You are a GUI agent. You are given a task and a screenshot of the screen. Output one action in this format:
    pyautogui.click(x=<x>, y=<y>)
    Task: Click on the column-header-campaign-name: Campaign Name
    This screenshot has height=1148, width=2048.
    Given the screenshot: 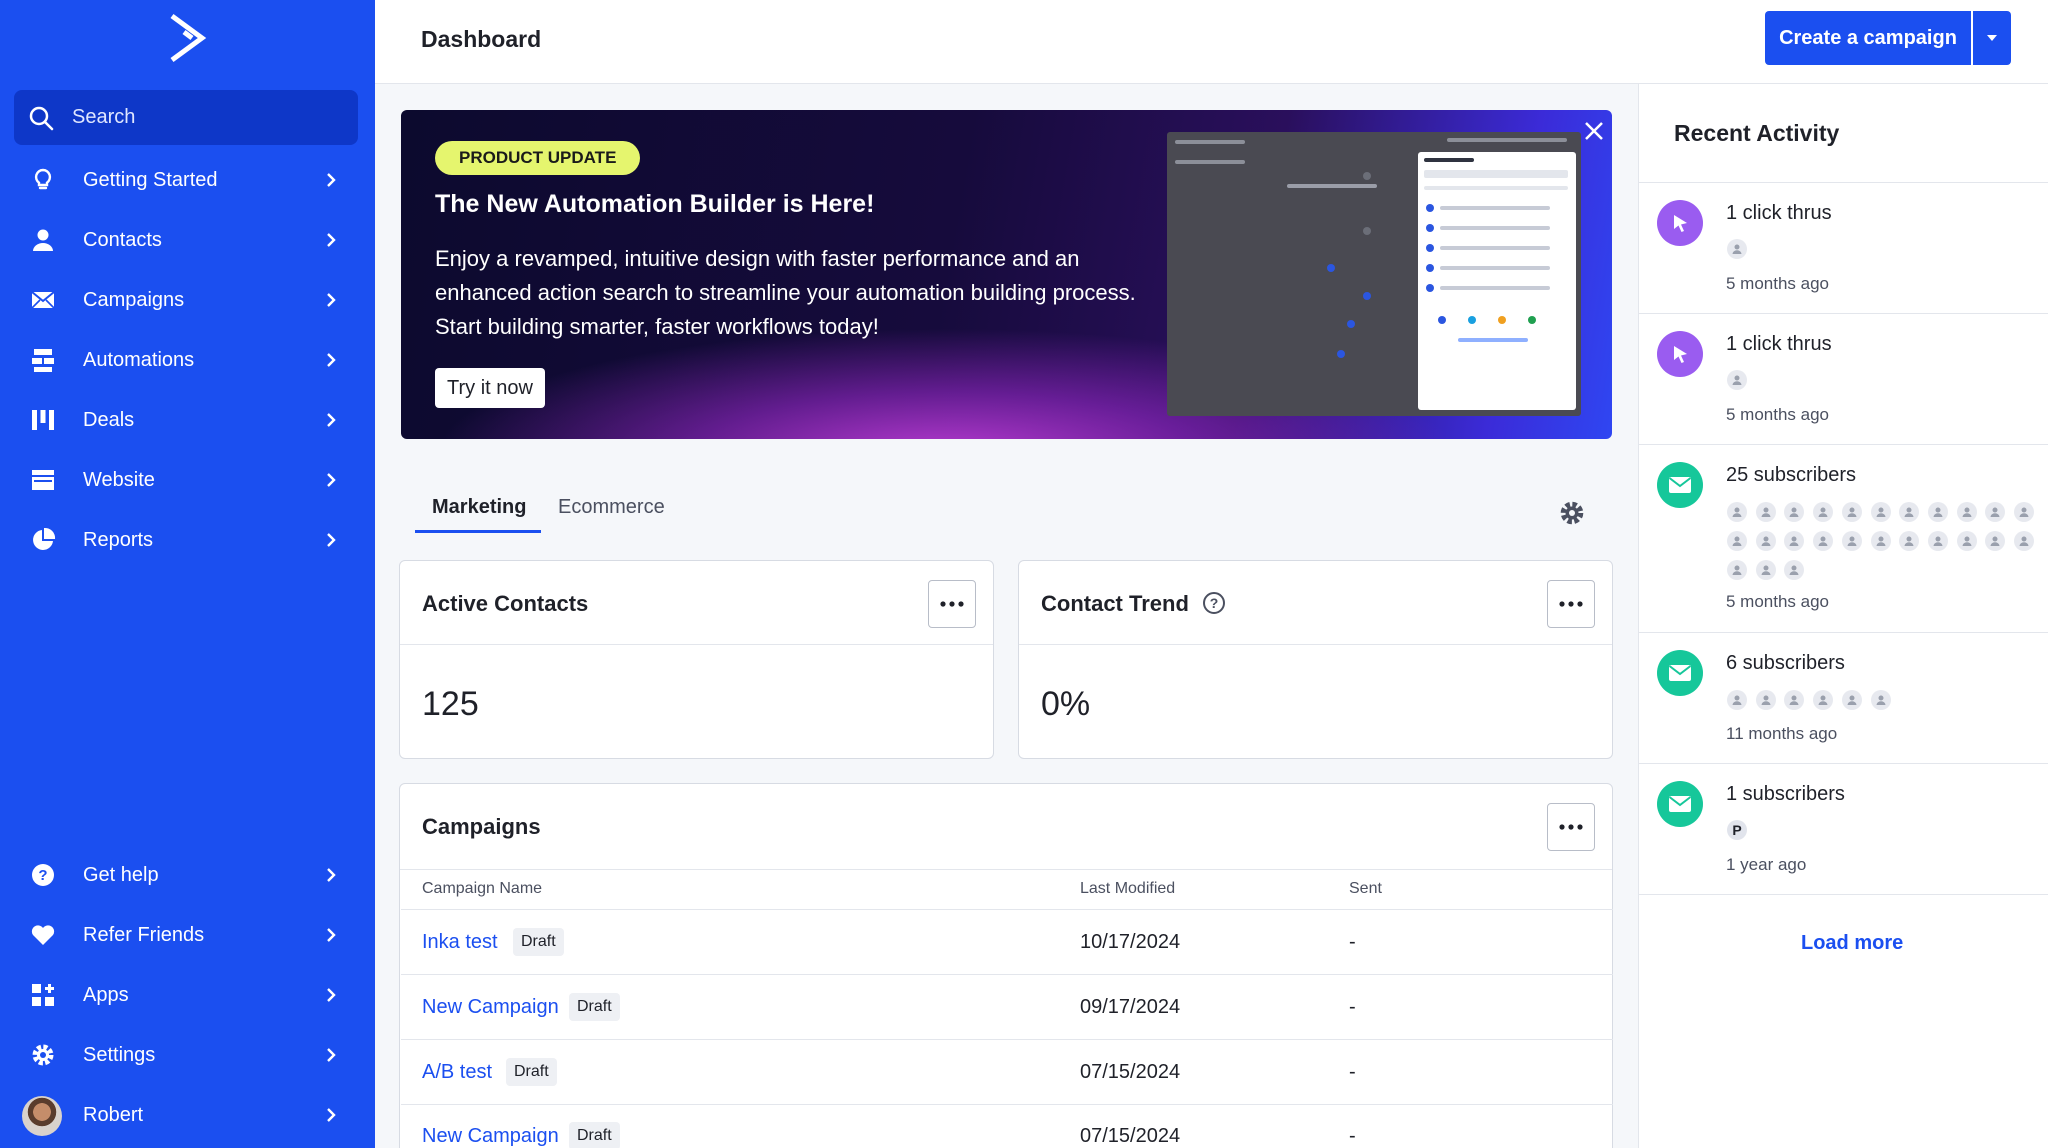 What is the action you would take?
    pyautogui.click(x=482, y=889)
    